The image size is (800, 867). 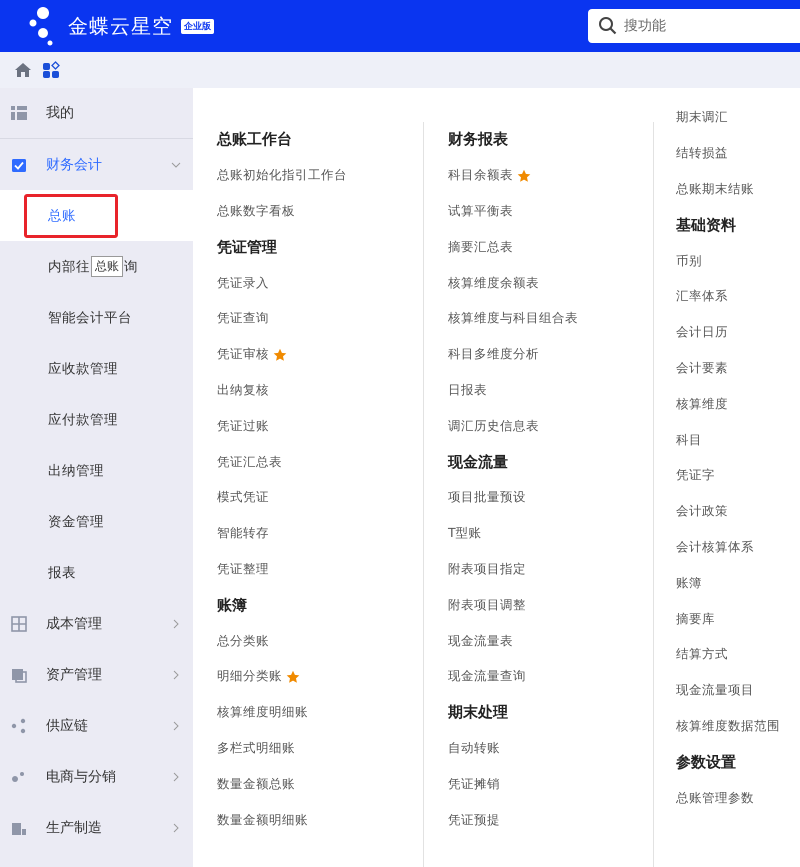 I want to click on sidebar-item: 我的, so click(x=96, y=113).